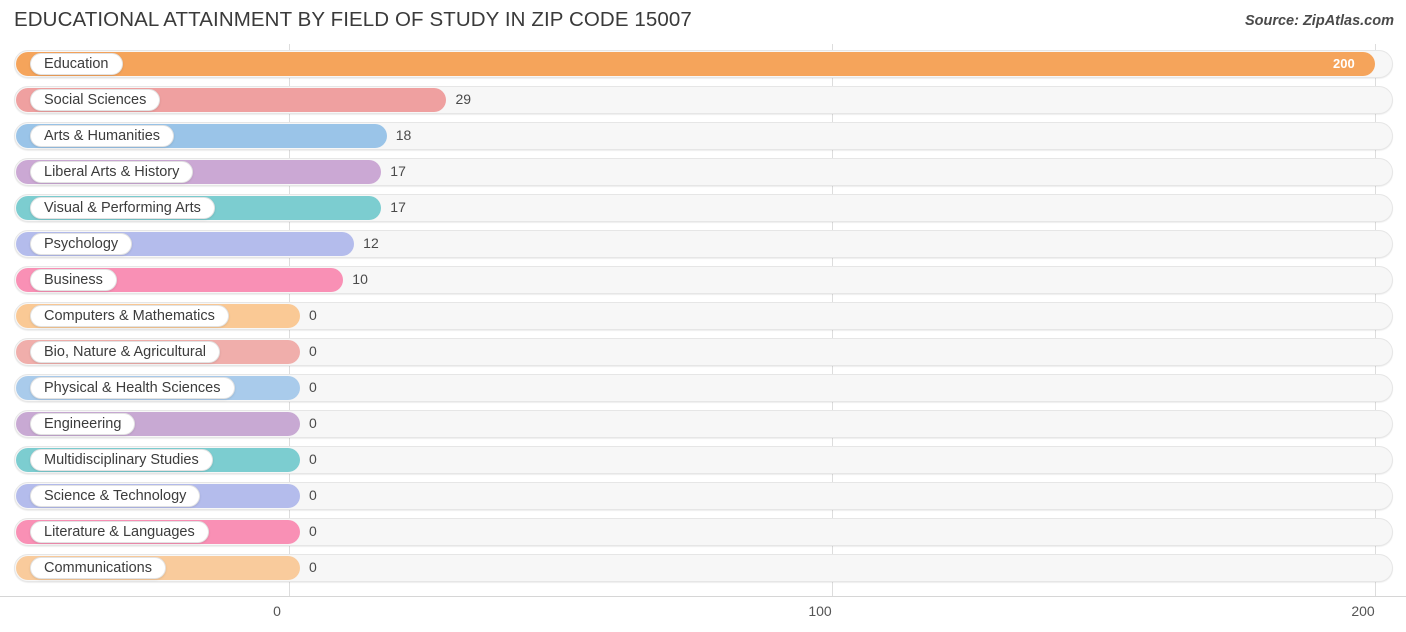  I want to click on value-label: 200, so click(1344, 63).